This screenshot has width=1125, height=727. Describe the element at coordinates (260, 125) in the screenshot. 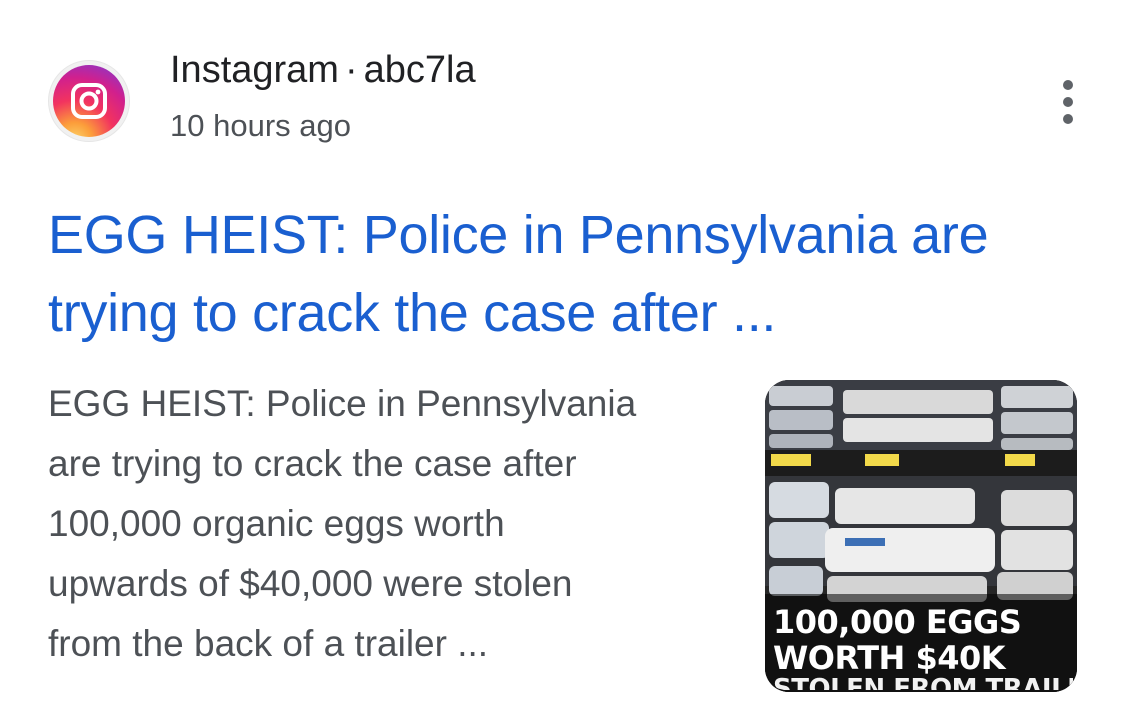

I see `source-timestamp: 10 hours ago` at that location.